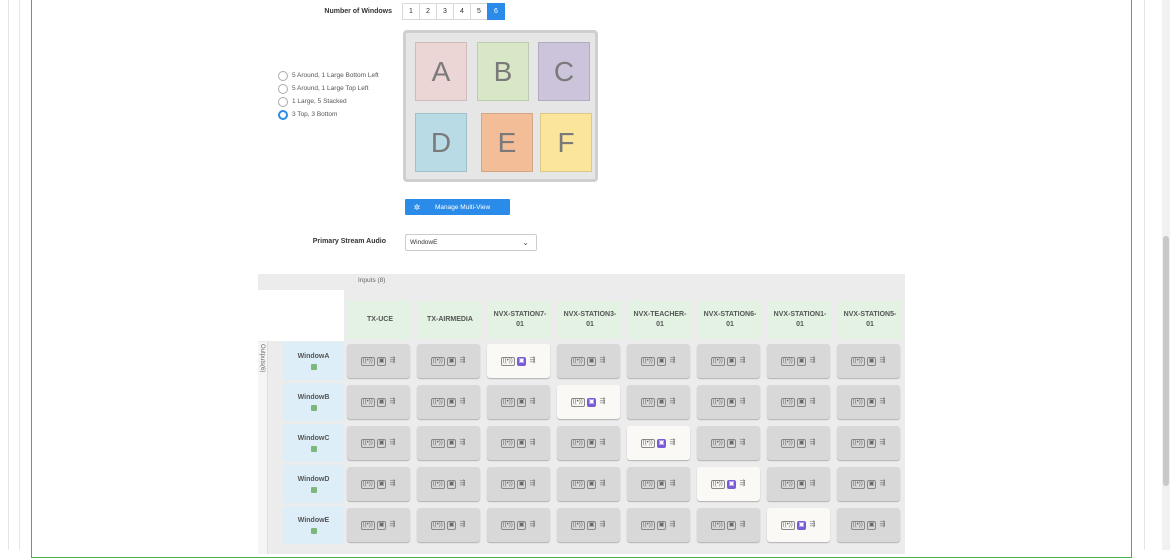 Image resolution: width=1170 pixels, height=558 pixels. I want to click on layout-option-2: 1 Large, 5 Stacked, so click(328, 101).